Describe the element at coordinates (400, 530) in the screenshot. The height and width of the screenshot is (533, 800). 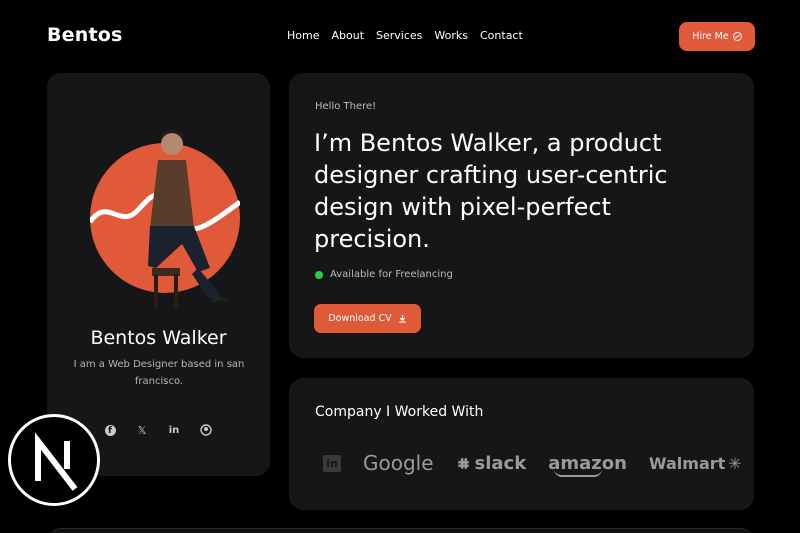
I see `next-section-edge` at that location.